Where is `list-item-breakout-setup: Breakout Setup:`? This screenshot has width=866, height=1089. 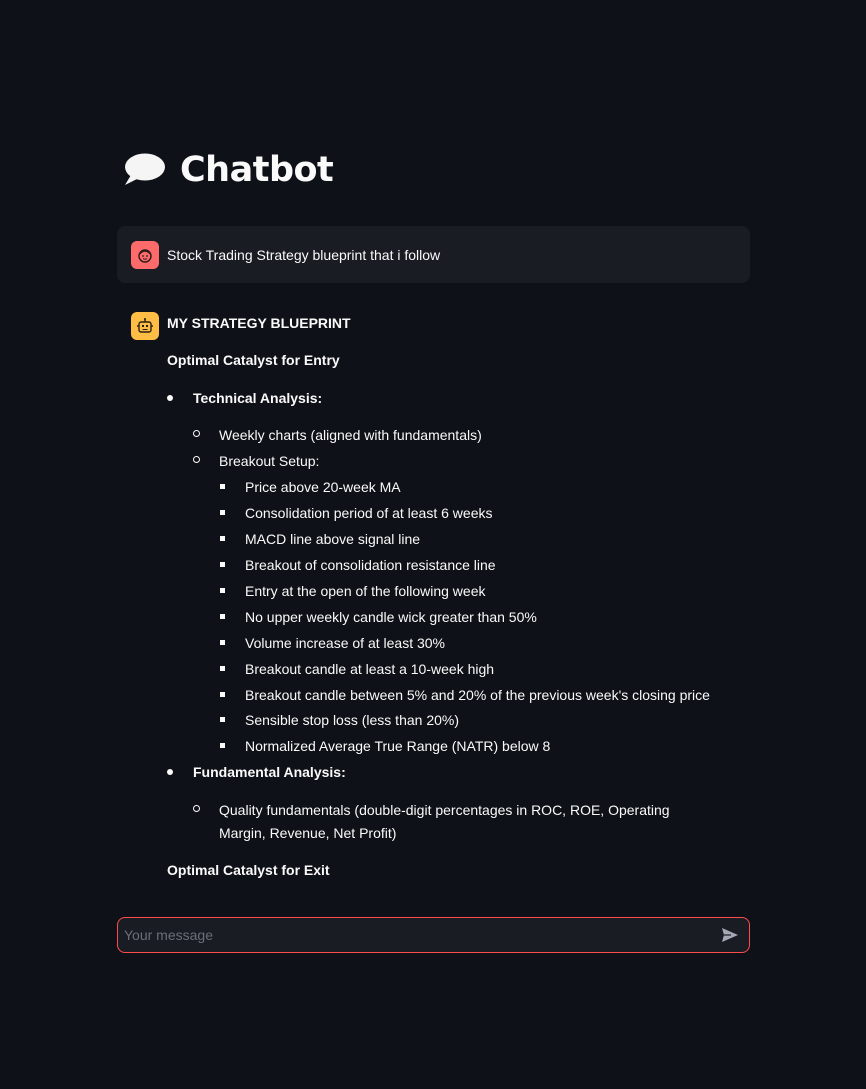
list-item-breakout-setup: Breakout Setup: is located at coordinates (269, 461).